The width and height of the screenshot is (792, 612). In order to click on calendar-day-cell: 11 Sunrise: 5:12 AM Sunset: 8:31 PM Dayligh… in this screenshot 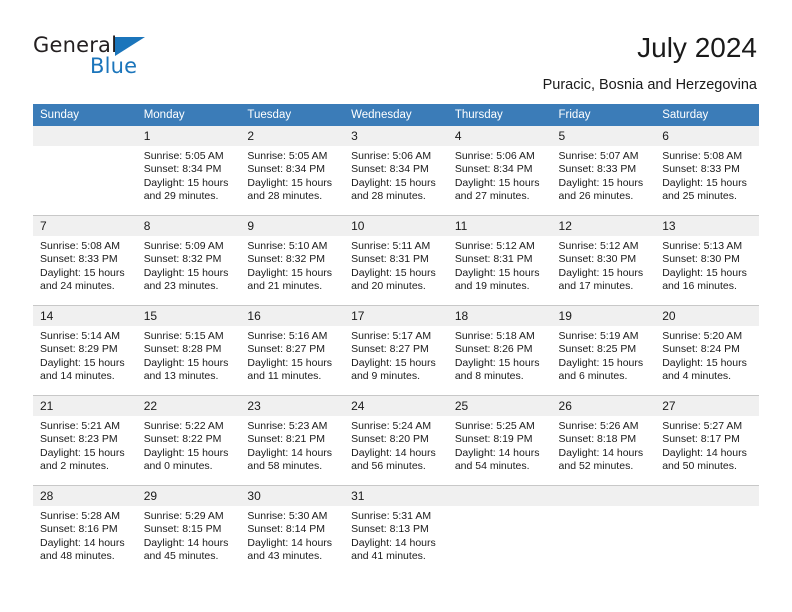, I will do `click(499, 260)`.